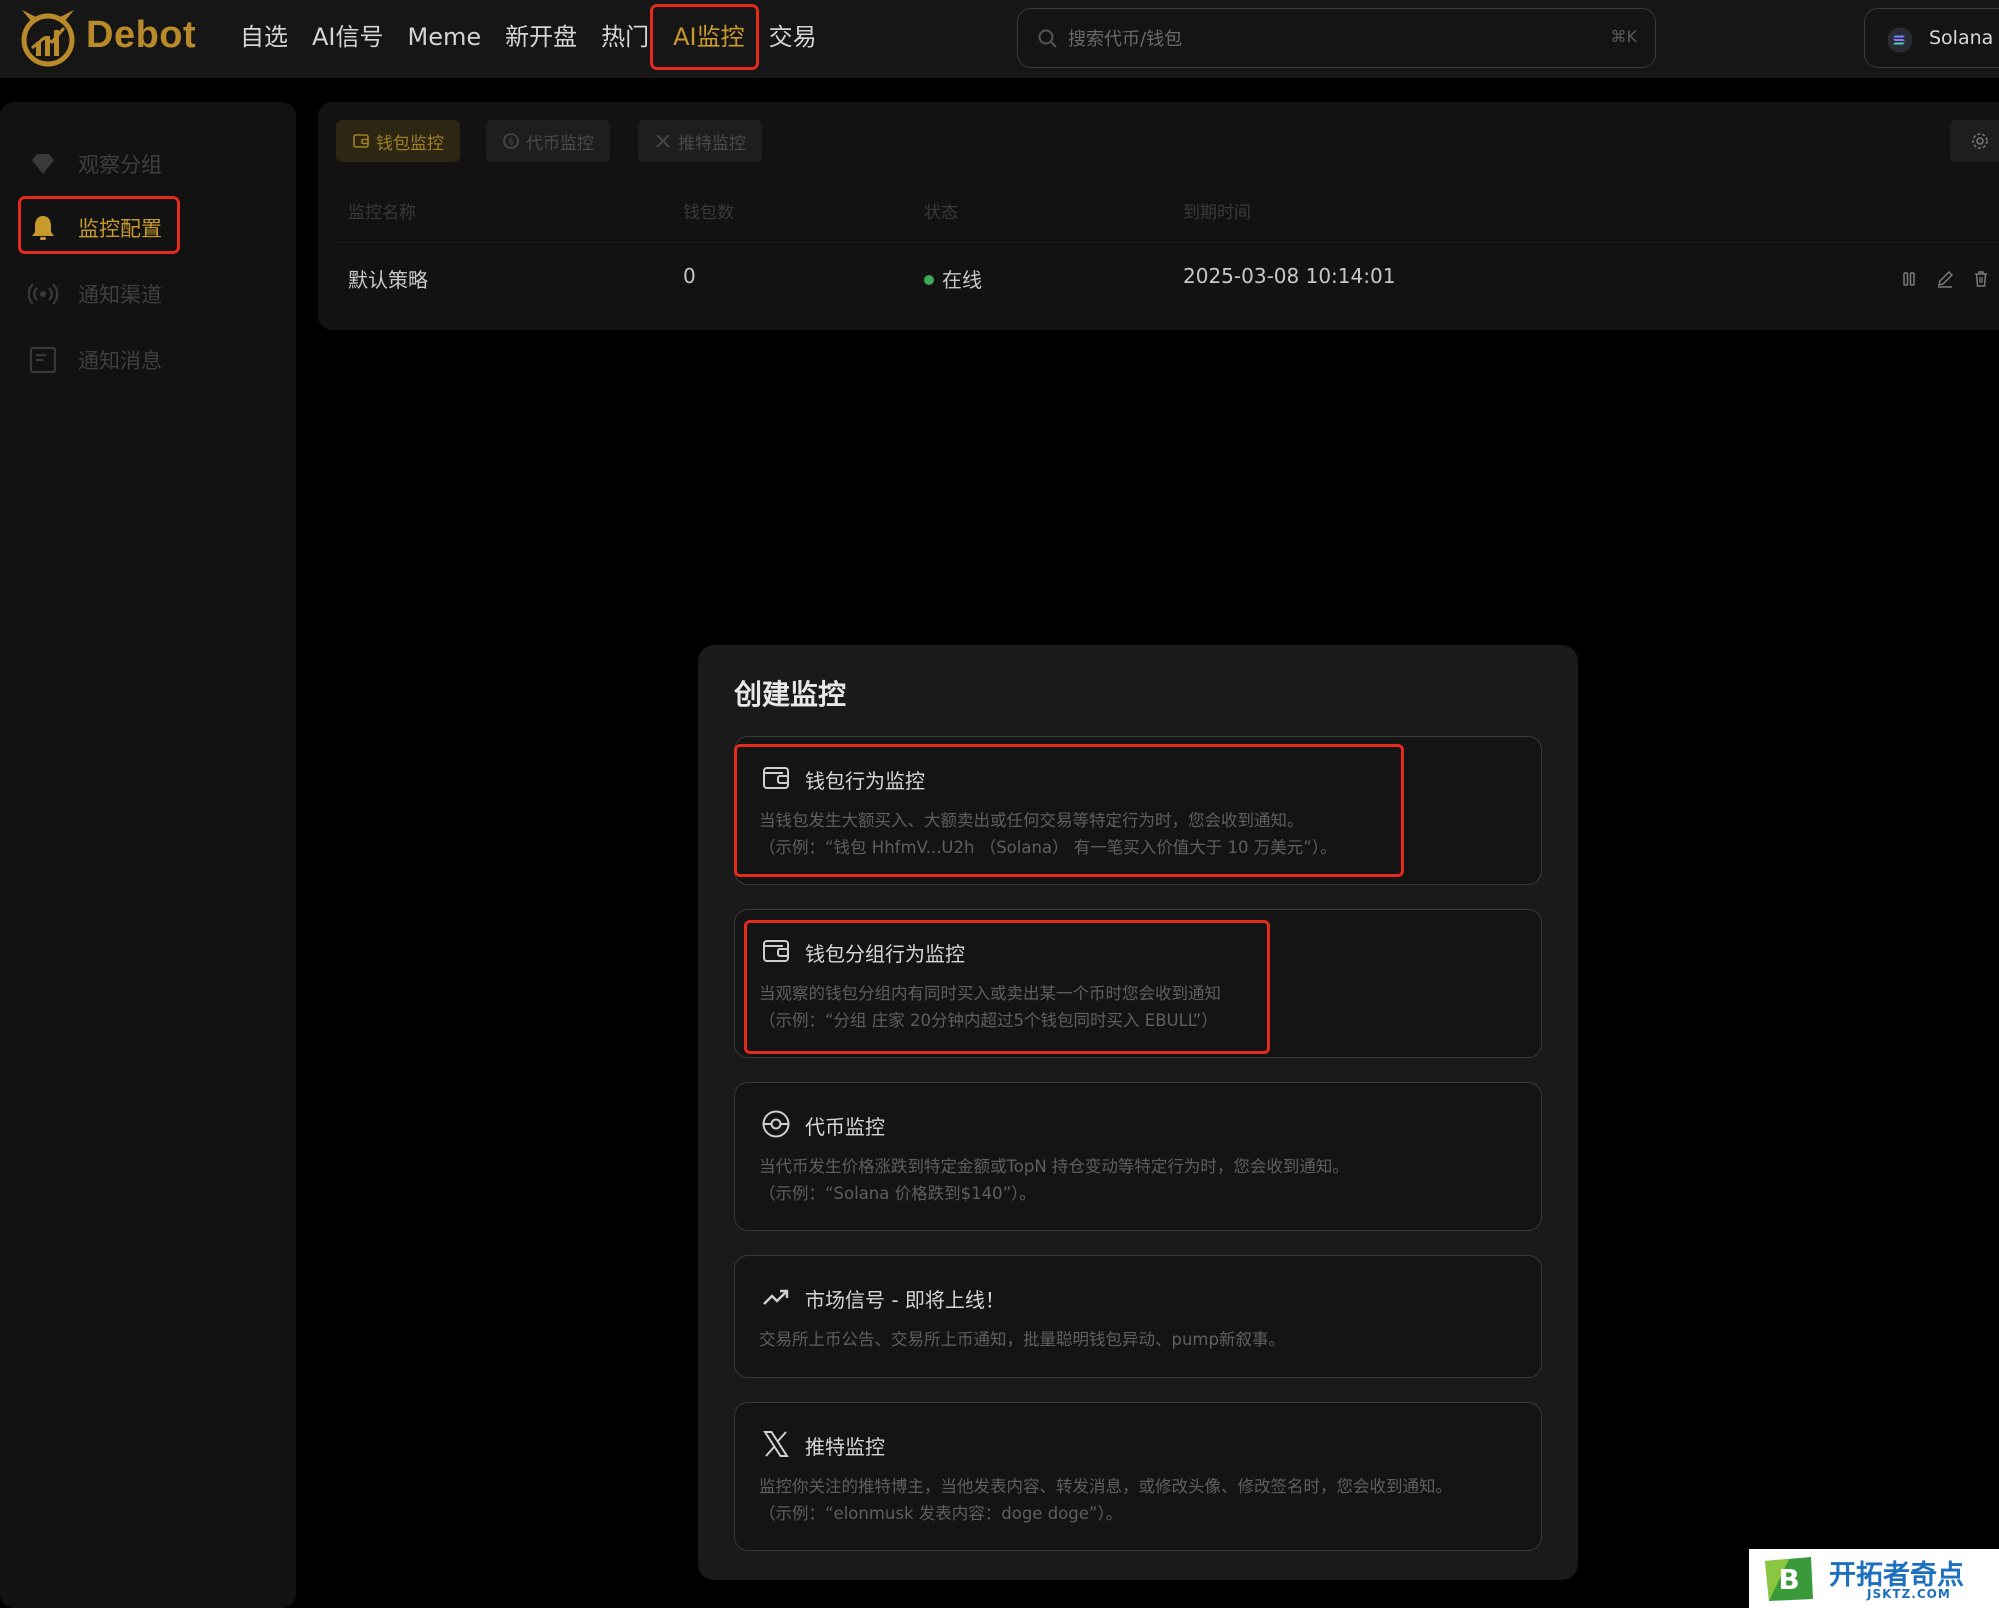 This screenshot has height=1608, width=1999. I want to click on option-title: 市场信号 - 即将上线！, so click(905, 1300).